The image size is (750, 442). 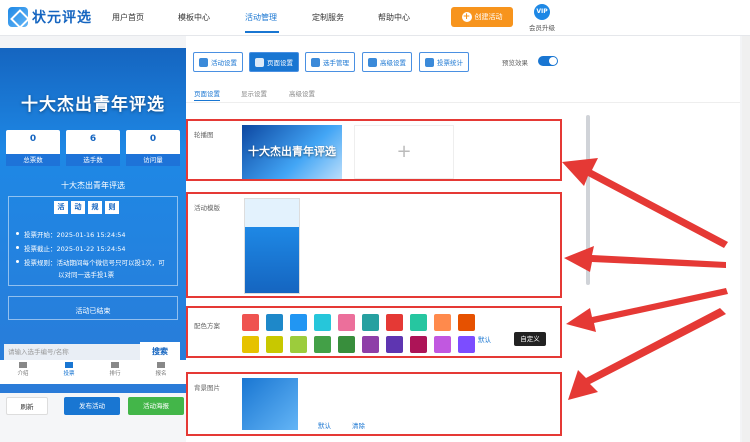 I want to click on preview-toggle-label: 预览效果, so click(x=515, y=63).